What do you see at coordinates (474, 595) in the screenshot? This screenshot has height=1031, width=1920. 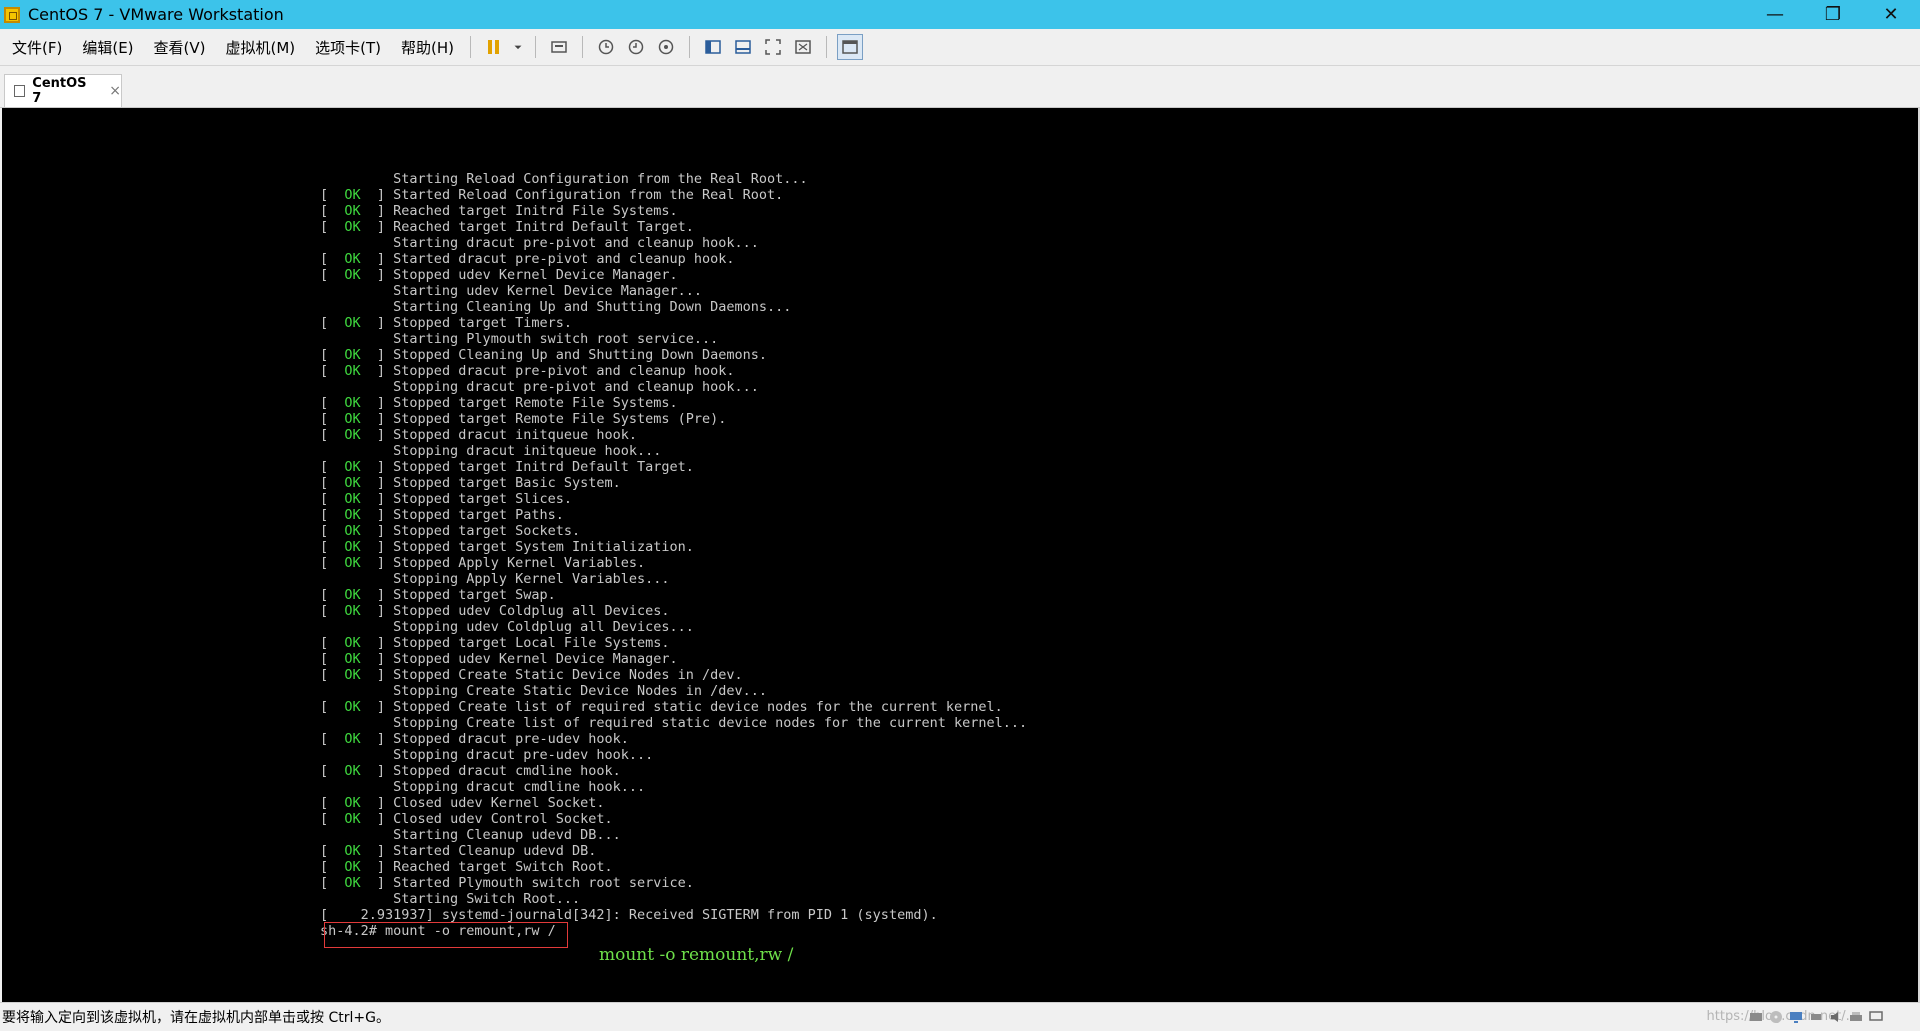 I see `console-line-text: Stopped target Swap.` at bounding box center [474, 595].